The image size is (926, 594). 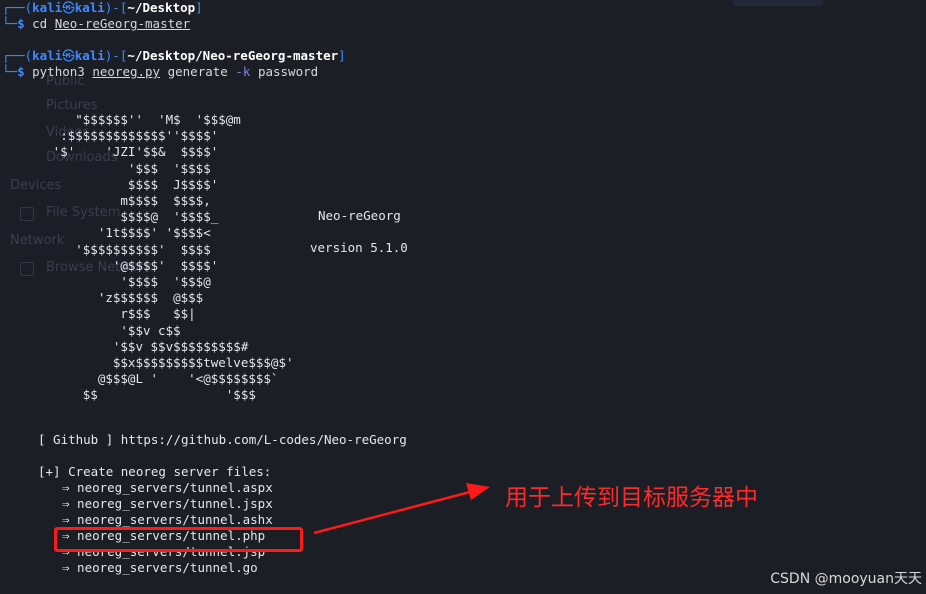 I want to click on annotation-arrow, so click(x=401, y=509).